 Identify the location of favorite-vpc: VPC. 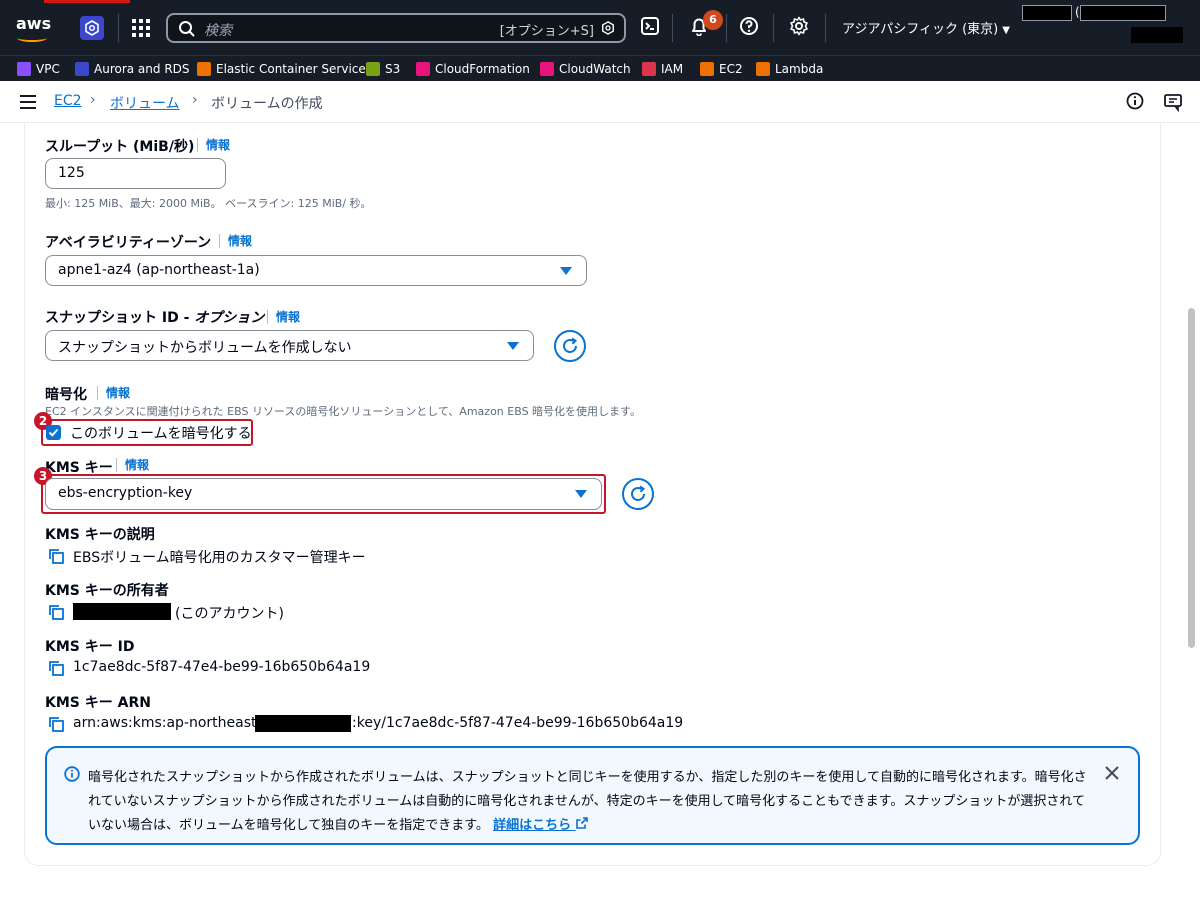
(38, 69).